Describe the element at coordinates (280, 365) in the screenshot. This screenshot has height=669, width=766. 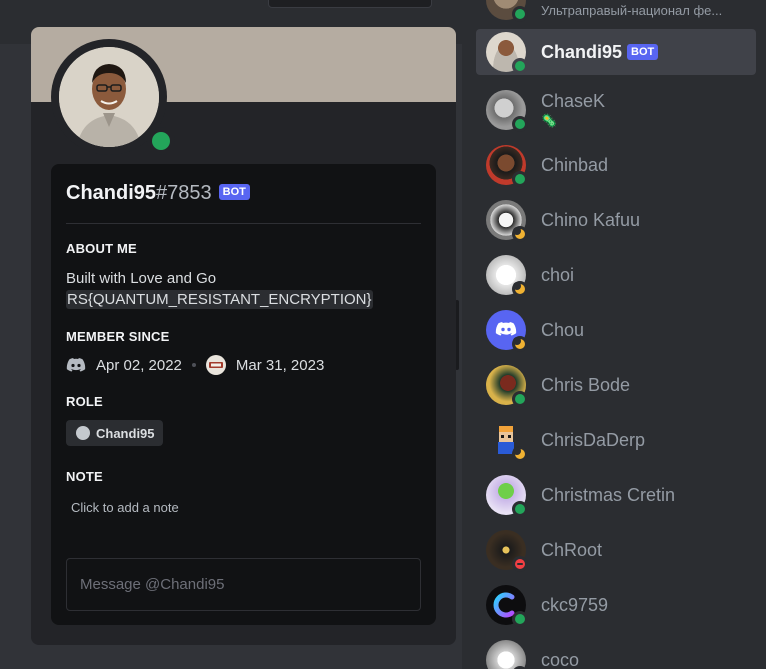
I see `server-member-since: Mar 31, 2023` at that location.